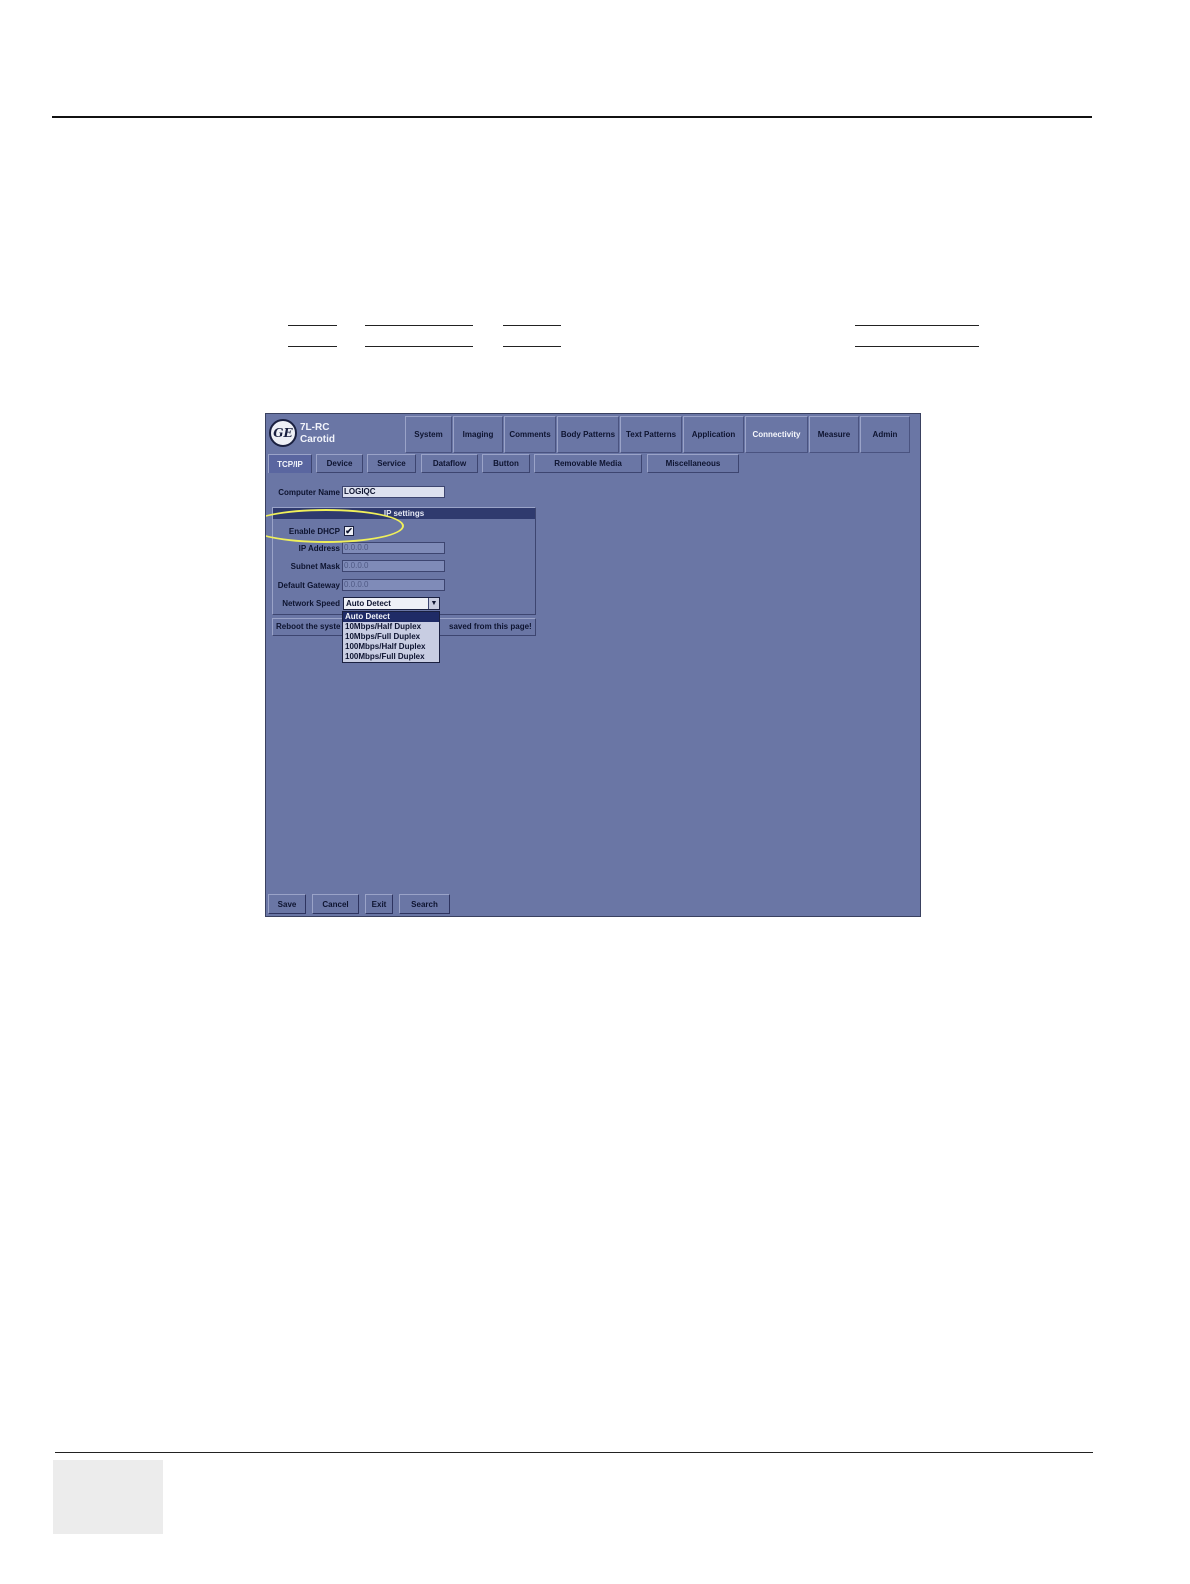  What do you see at coordinates (308, 626) in the screenshot?
I see `reboot-message-start: Reboot the syste` at bounding box center [308, 626].